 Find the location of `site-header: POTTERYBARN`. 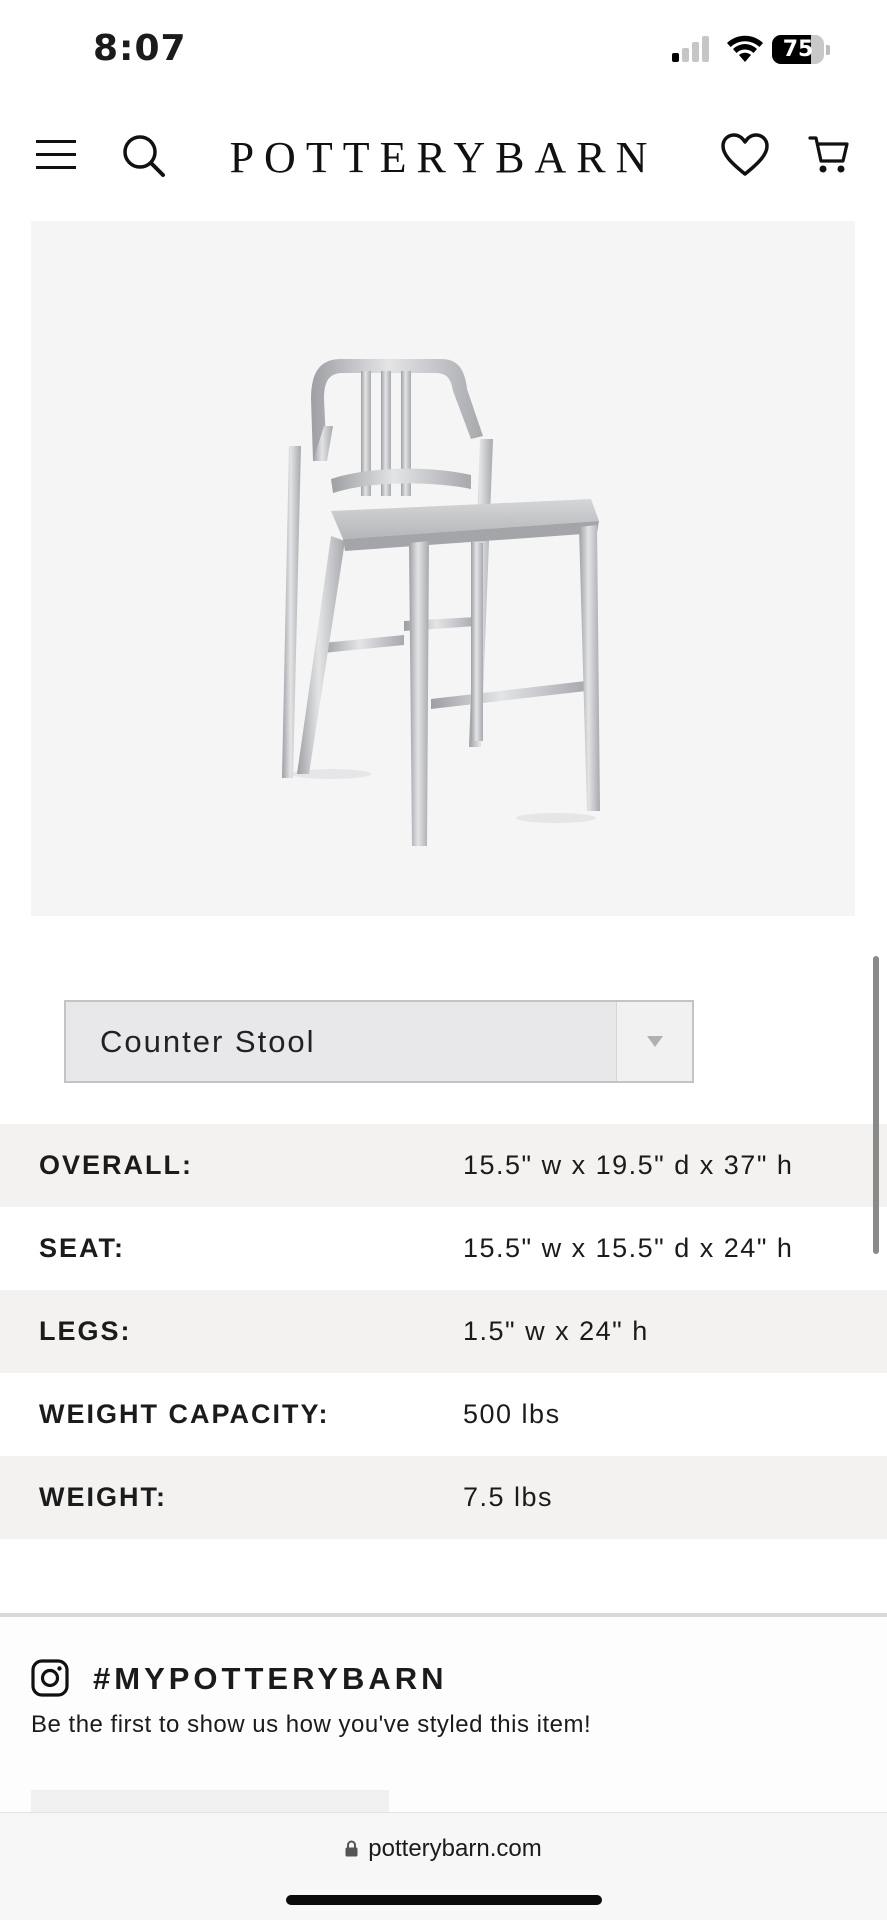

site-header: POTTERYBARN is located at coordinates (443, 156).